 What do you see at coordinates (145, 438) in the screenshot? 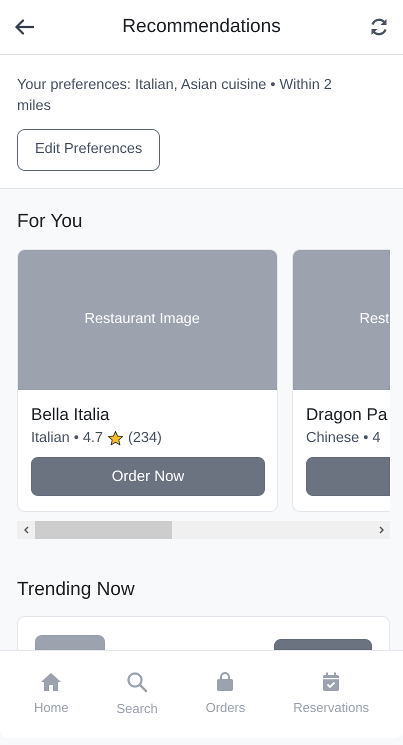
I see `review-count: (234)` at bounding box center [145, 438].